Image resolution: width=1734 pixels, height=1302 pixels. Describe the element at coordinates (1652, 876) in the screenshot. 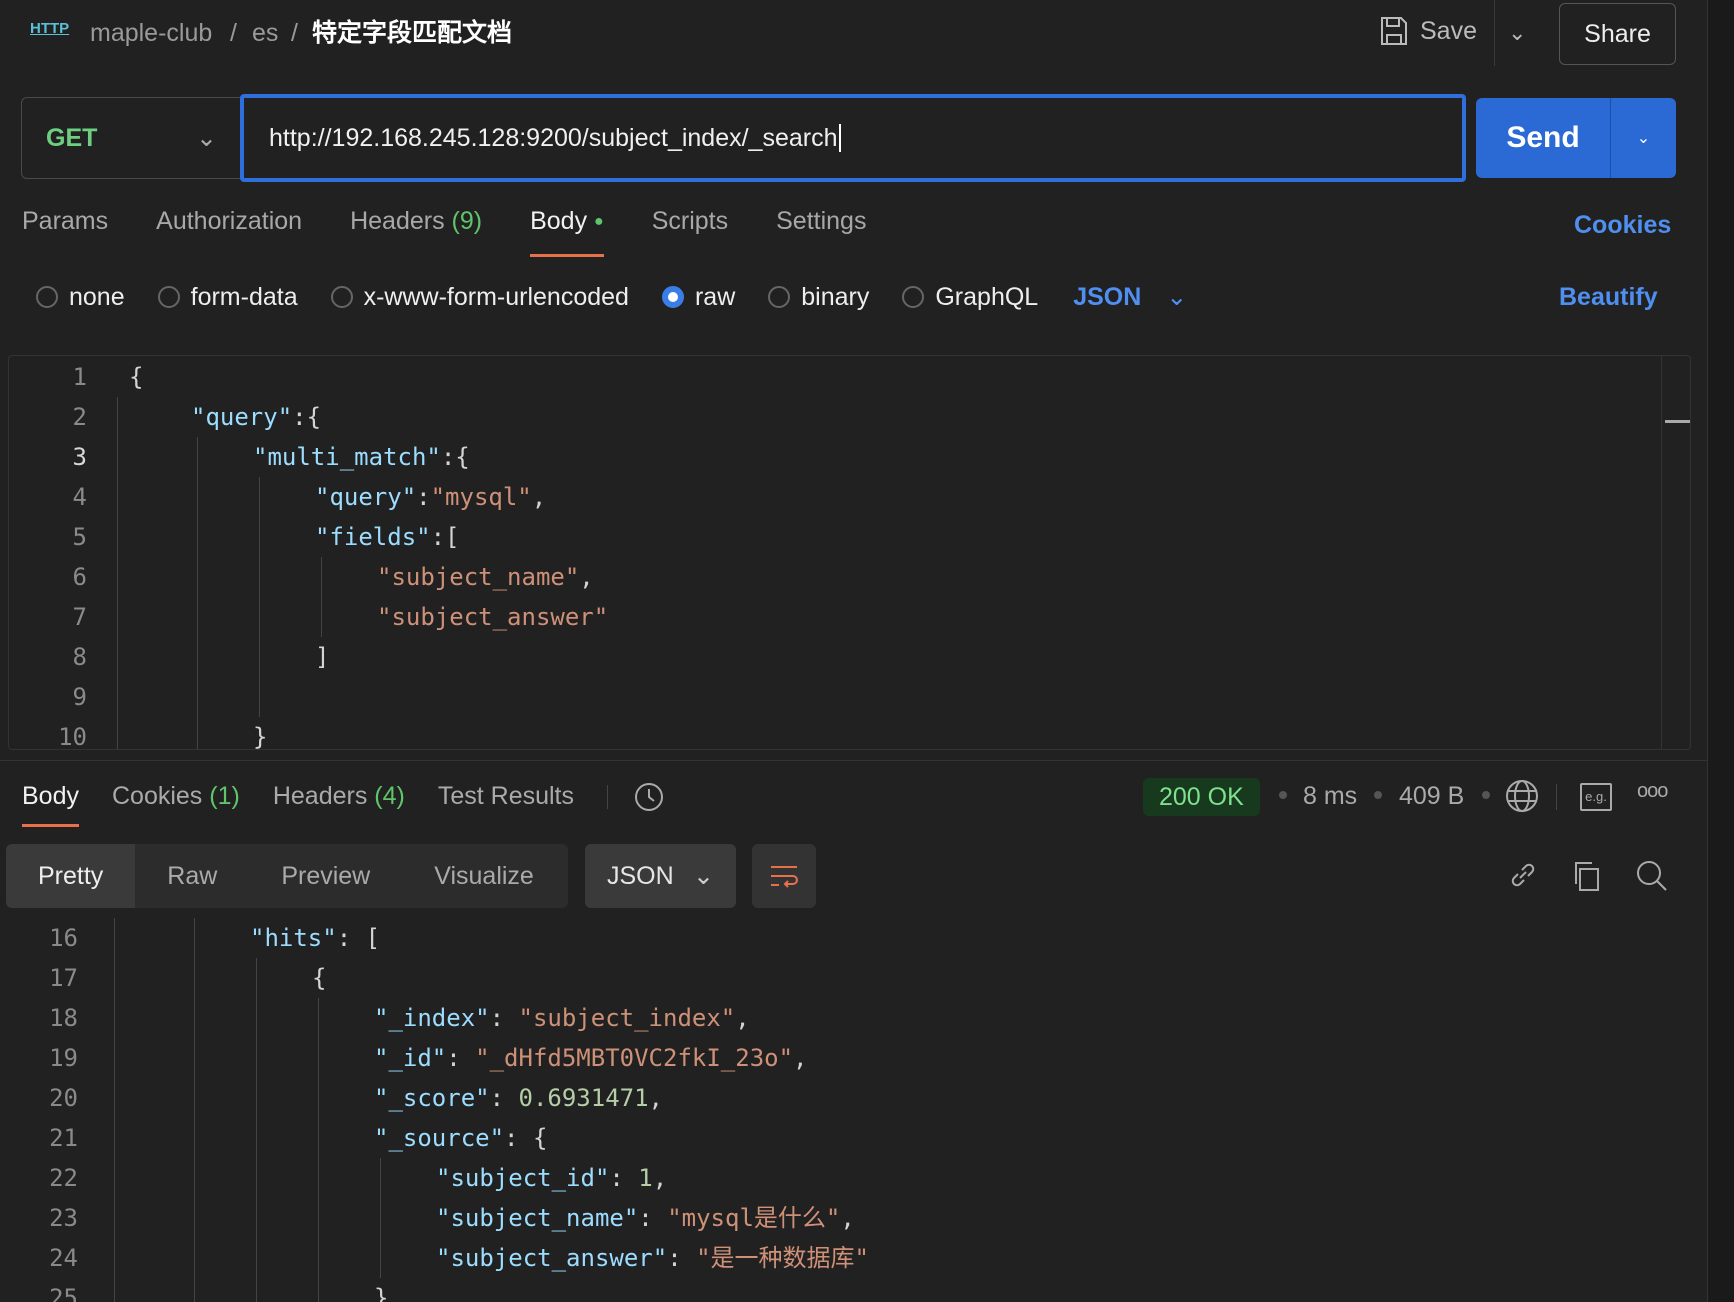

I see `search-icon` at that location.